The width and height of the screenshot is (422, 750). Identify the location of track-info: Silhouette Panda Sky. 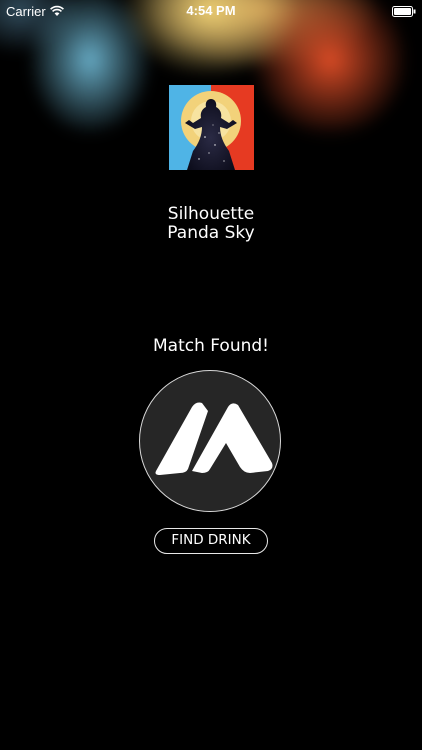
(211, 224).